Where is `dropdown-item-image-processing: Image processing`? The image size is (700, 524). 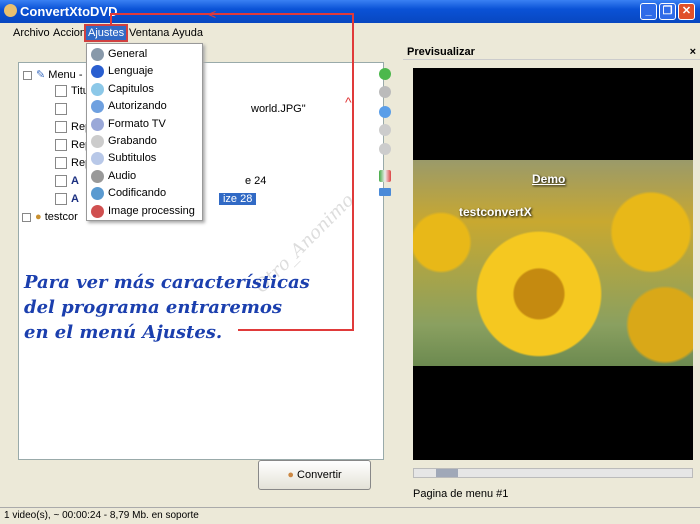
dropdown-item-image-processing: Image processing is located at coordinates (144, 211).